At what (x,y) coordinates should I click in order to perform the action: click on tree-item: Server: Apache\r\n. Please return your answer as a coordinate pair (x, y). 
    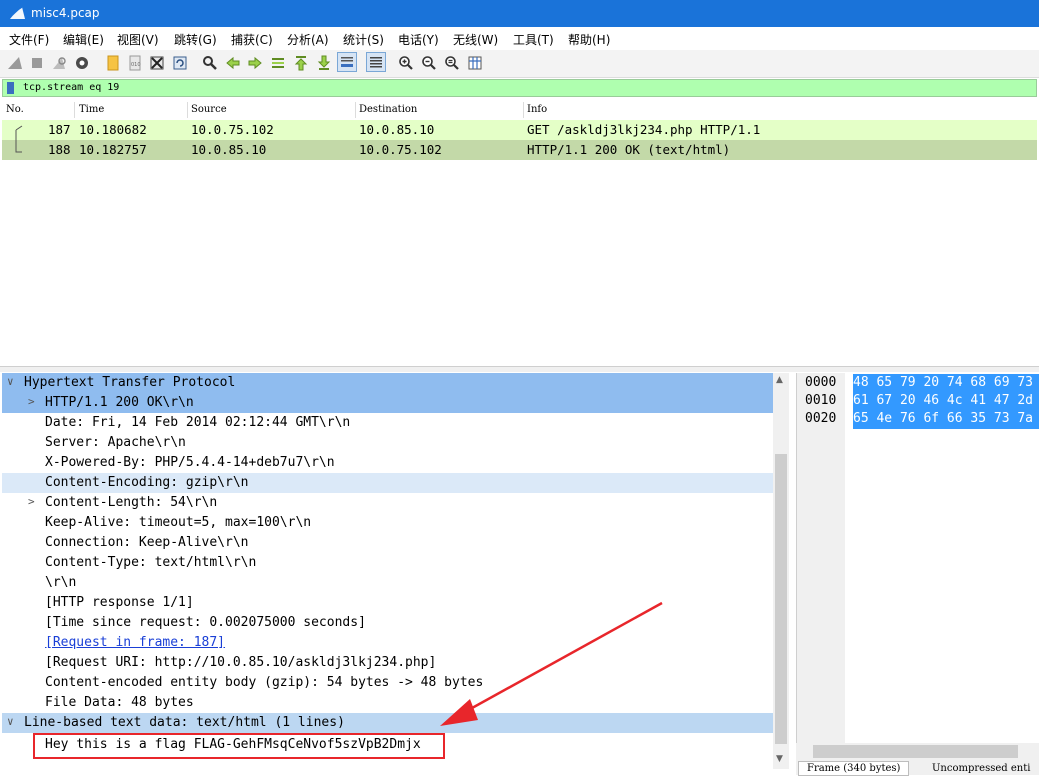
    Looking at the image, I should click on (387, 443).